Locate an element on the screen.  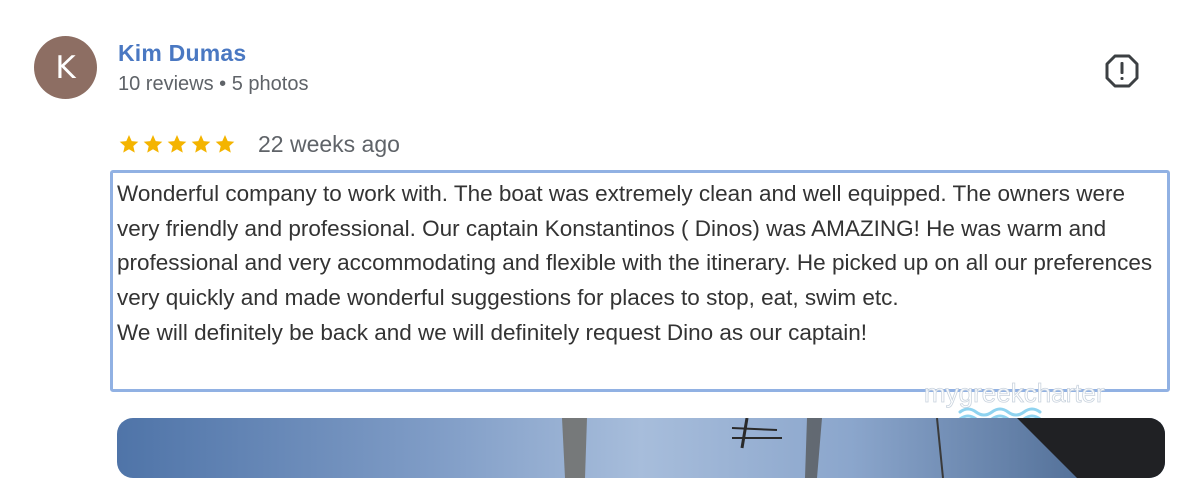
review-photo is located at coordinates (641, 448).